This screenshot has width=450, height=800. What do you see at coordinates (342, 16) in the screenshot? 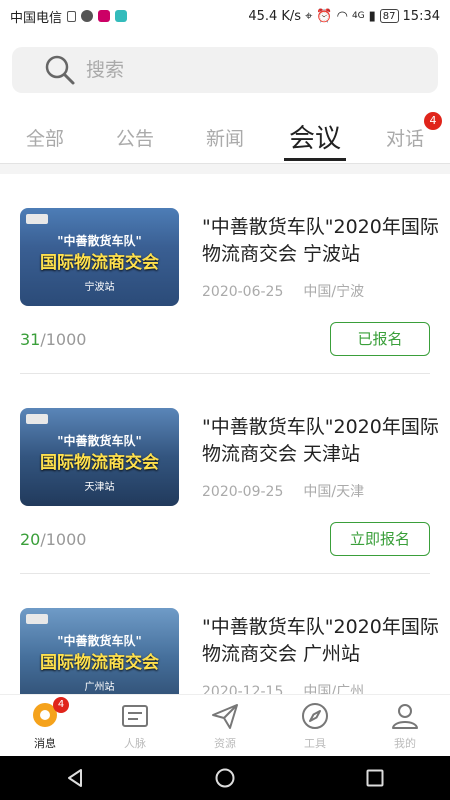
I see `wifi-icon: ◠` at bounding box center [342, 16].